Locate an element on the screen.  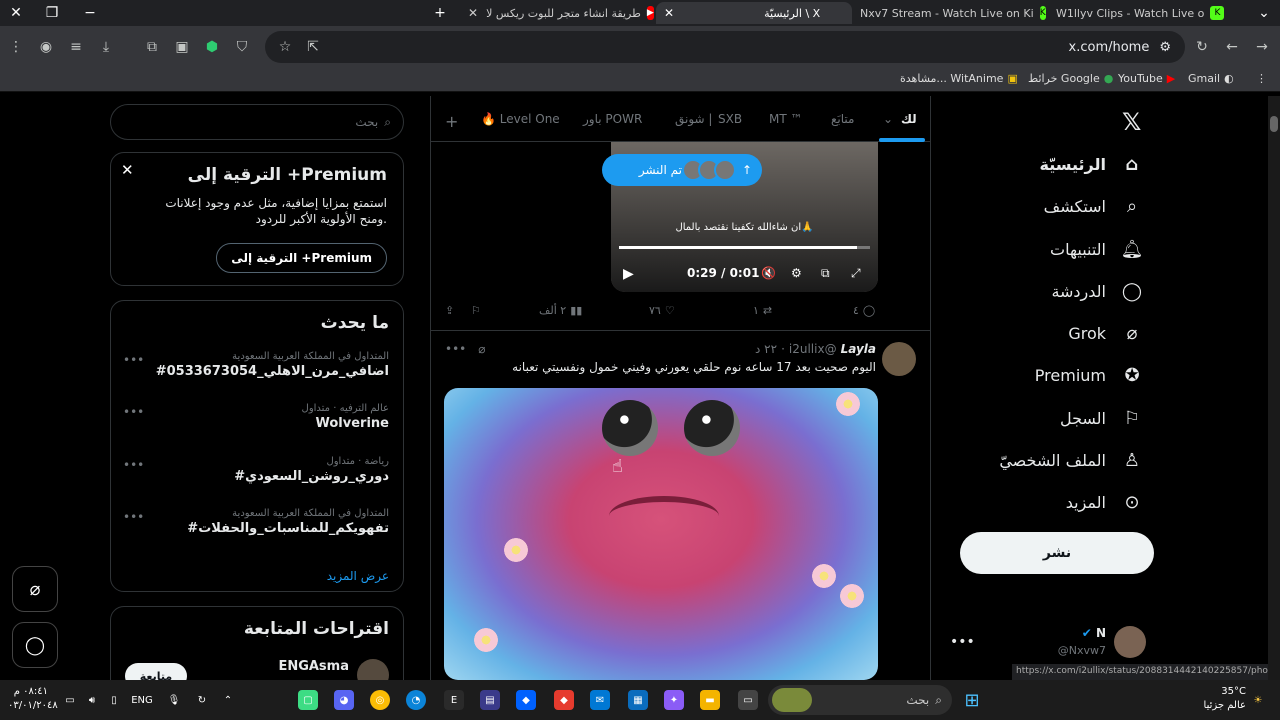
grok-icon: ⌀ is located at coordinates (481, 349).